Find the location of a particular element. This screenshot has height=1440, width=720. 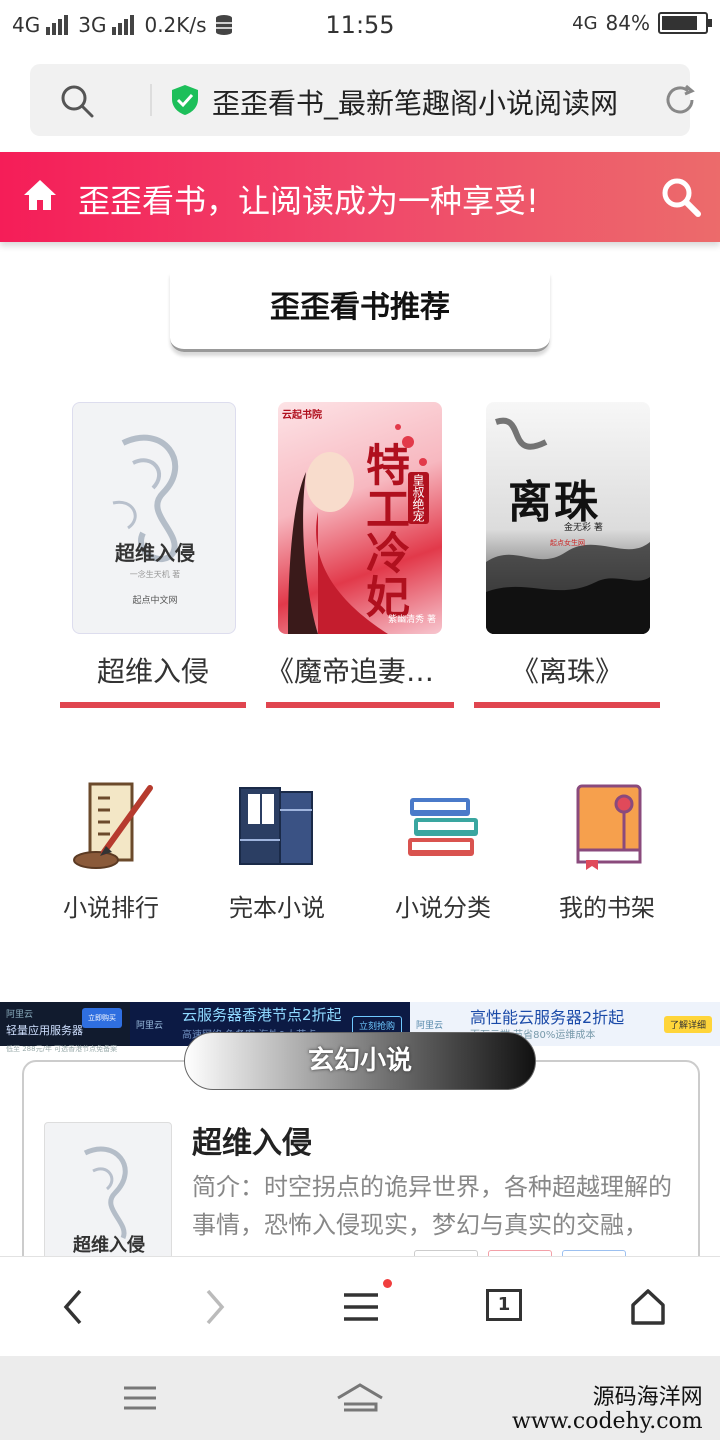

book-name: 超维入侵 is located at coordinates (153, 670).